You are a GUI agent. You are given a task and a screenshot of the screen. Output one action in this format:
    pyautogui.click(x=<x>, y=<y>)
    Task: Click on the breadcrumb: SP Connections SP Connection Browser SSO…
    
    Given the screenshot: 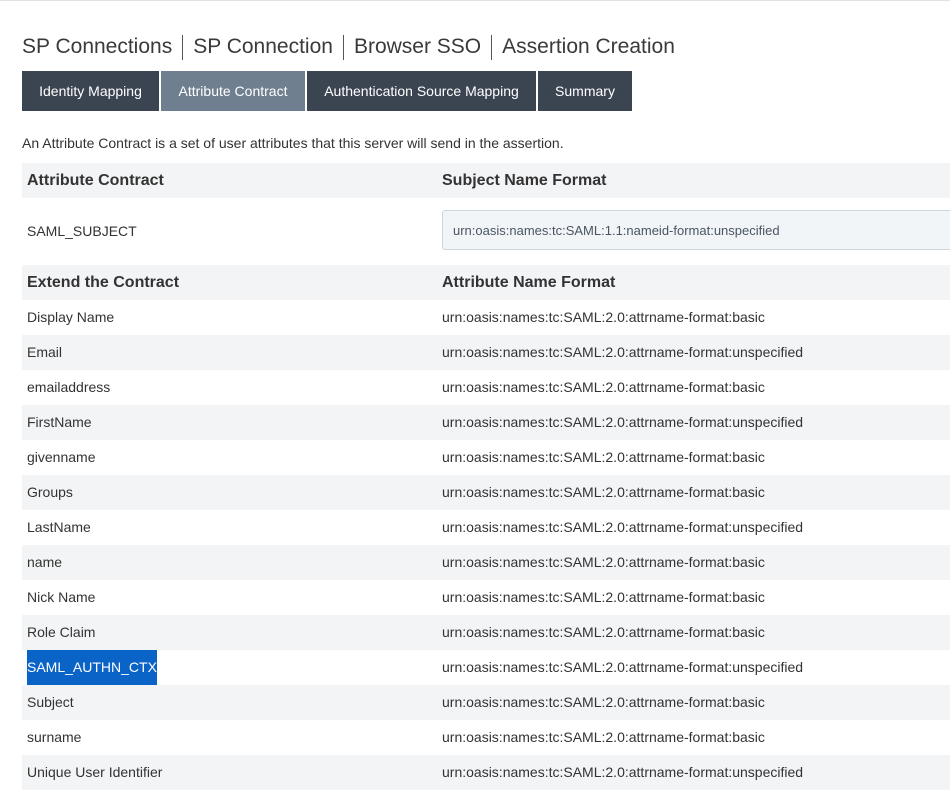 What is the action you would take?
    pyautogui.click(x=348, y=47)
    